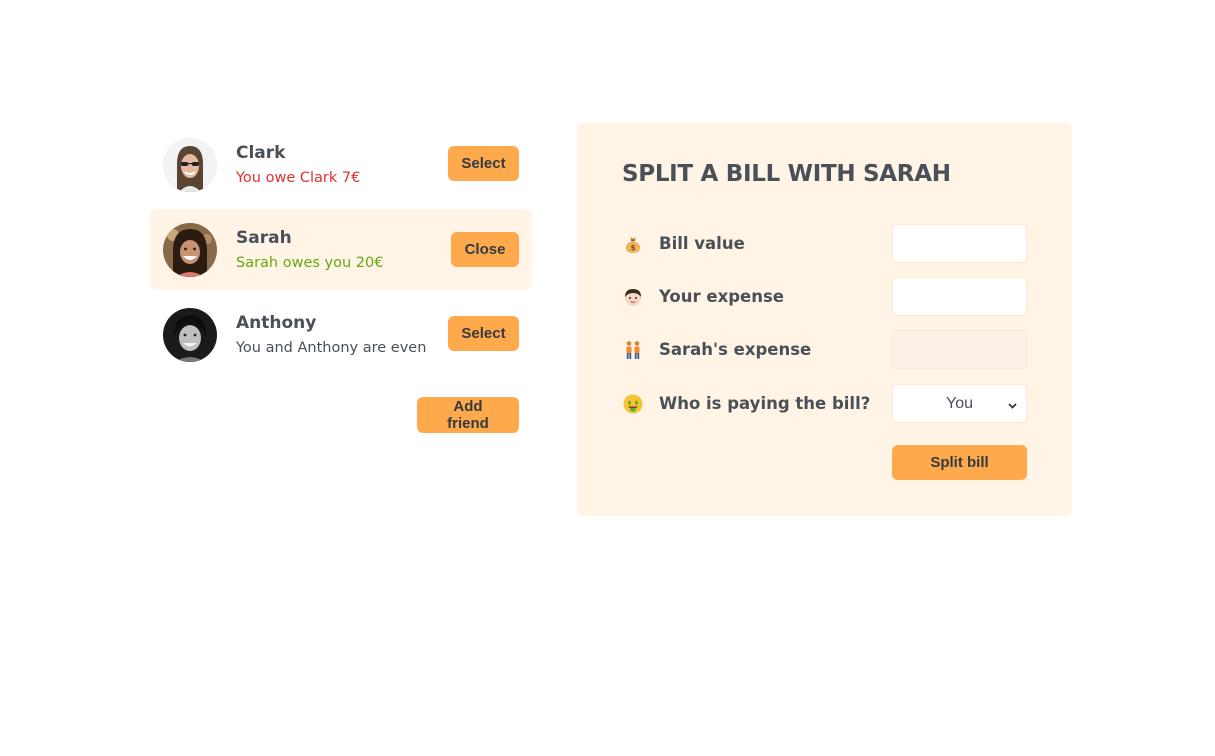 This screenshot has width=1215, height=756. I want to click on money-bag-icon: $, so click(633, 244).